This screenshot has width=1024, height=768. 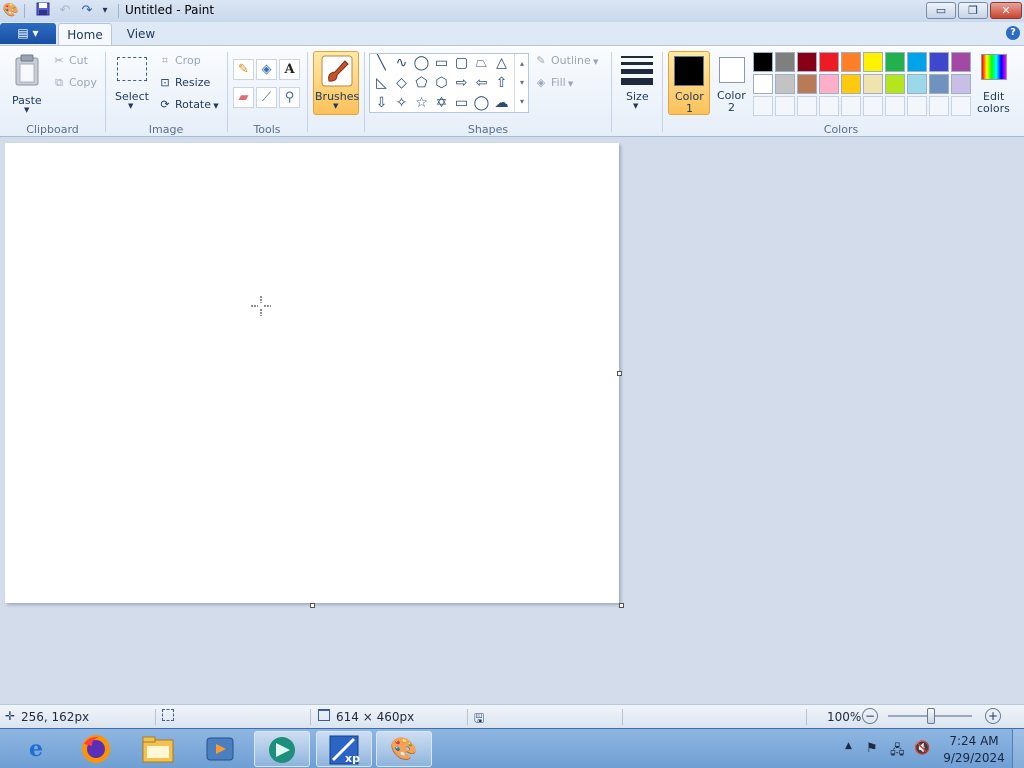 What do you see at coordinates (566, 61) in the screenshot?
I see `outline-button: ✎ Outline ▼` at bounding box center [566, 61].